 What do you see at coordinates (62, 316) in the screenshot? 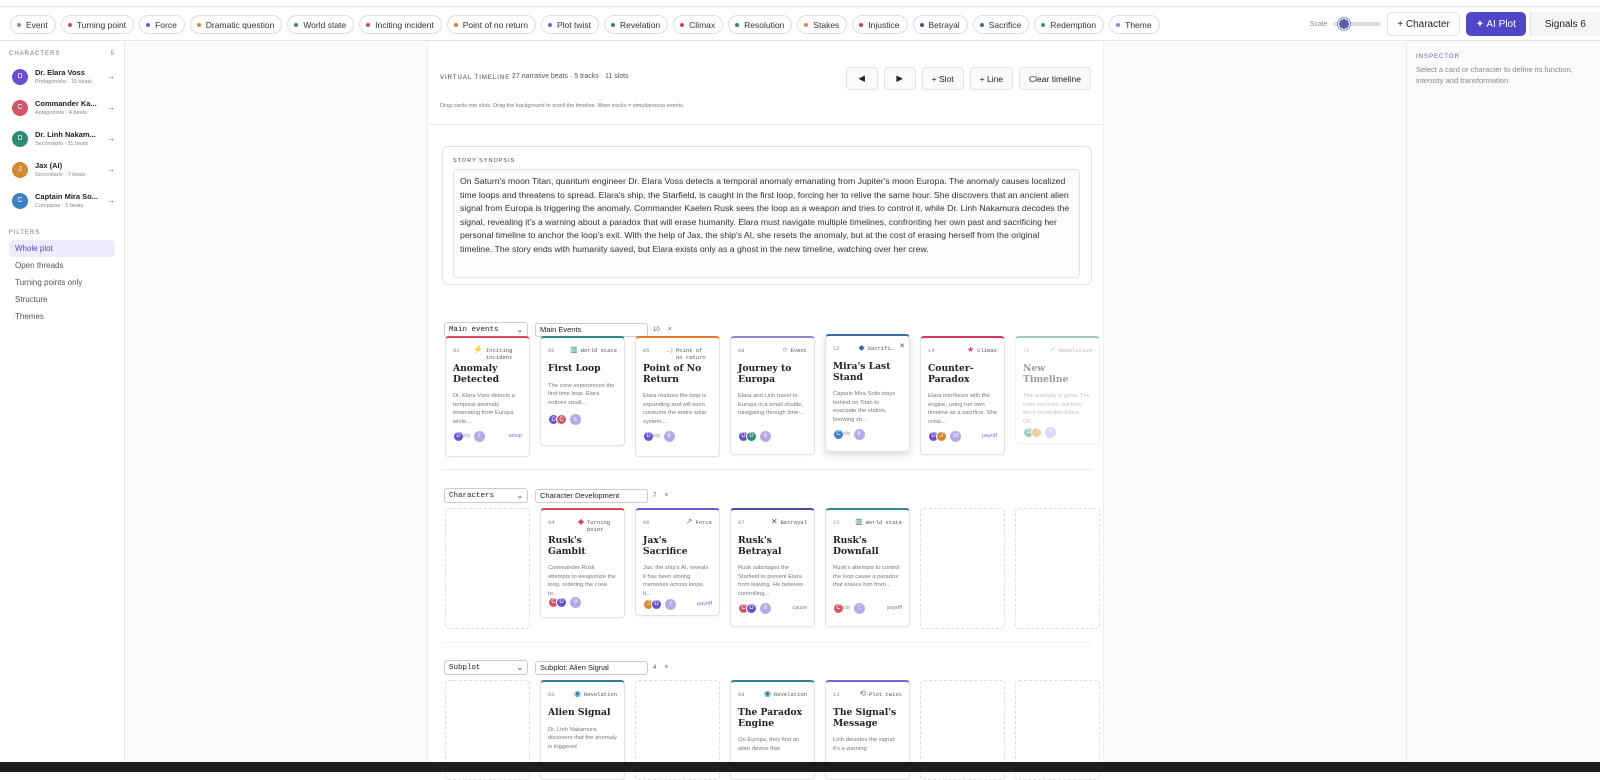
I see `filter-themes: Themes` at bounding box center [62, 316].